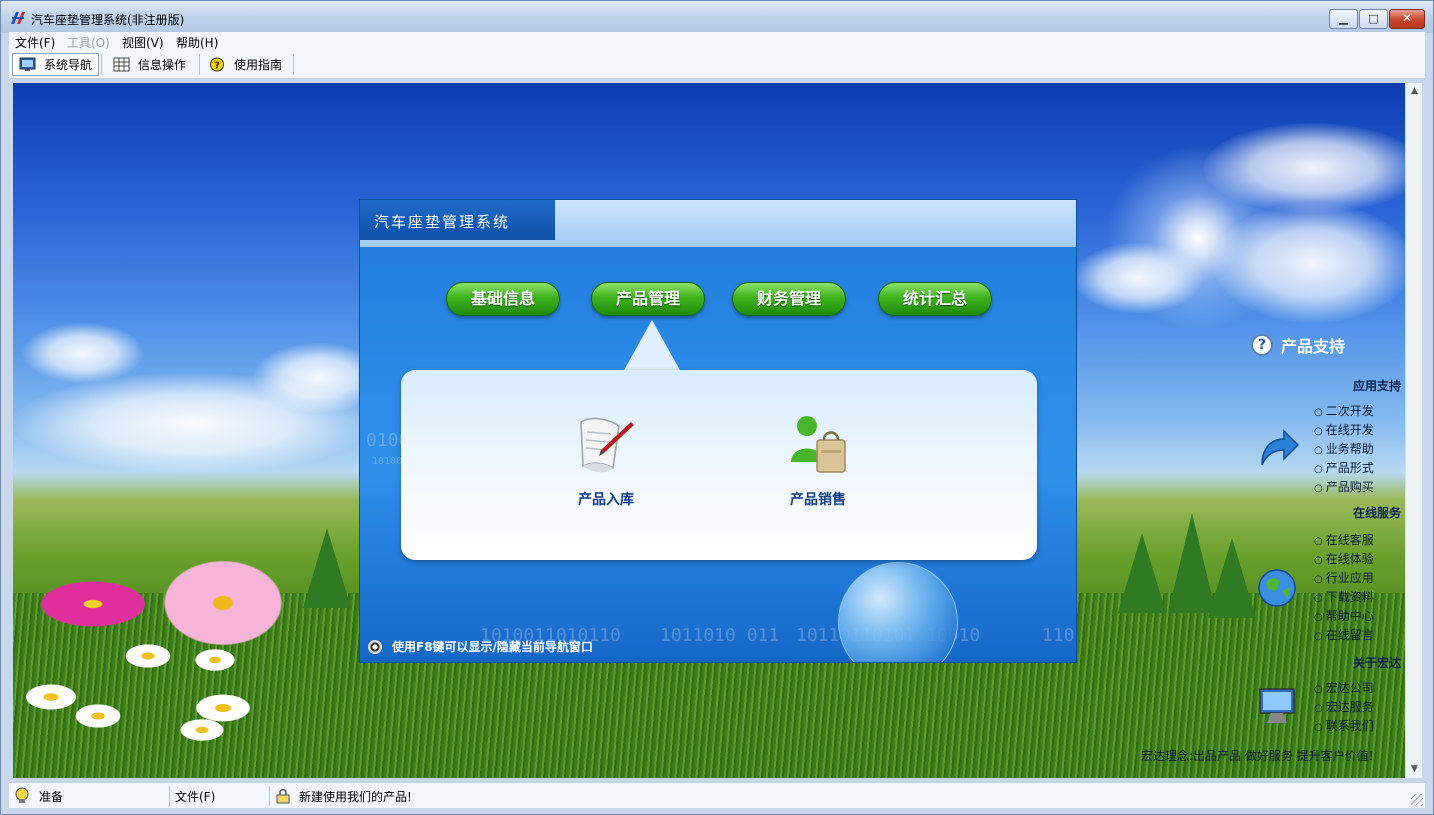 The width and height of the screenshot is (1434, 815). I want to click on footer-hint-text: 使用F8键可以显示/隐藏当前导航窗口, so click(492, 647).